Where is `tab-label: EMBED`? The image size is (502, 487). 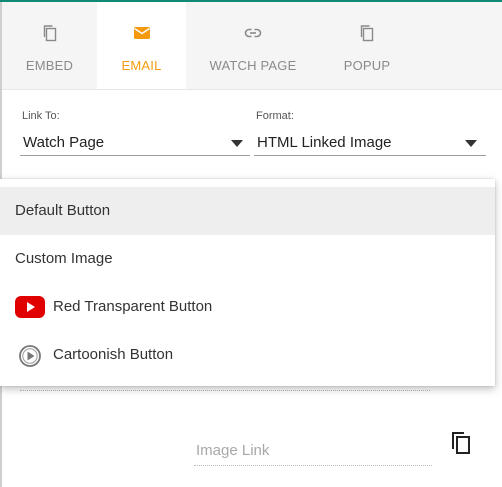 tab-label: EMBED is located at coordinates (49, 65).